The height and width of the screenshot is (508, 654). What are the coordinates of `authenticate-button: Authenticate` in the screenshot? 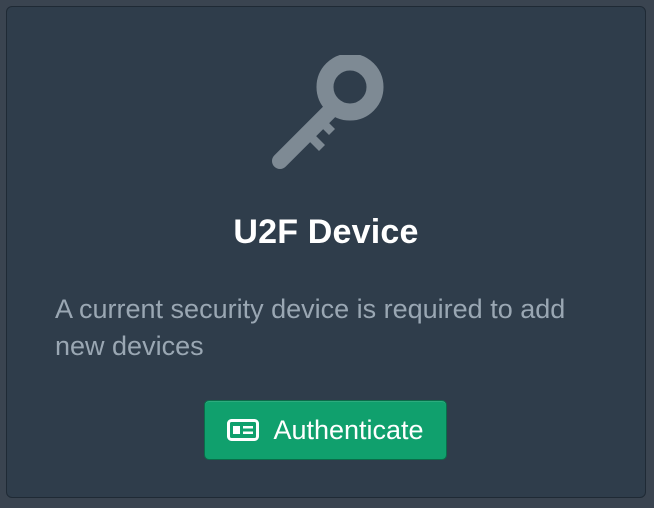 It's located at (325, 430).